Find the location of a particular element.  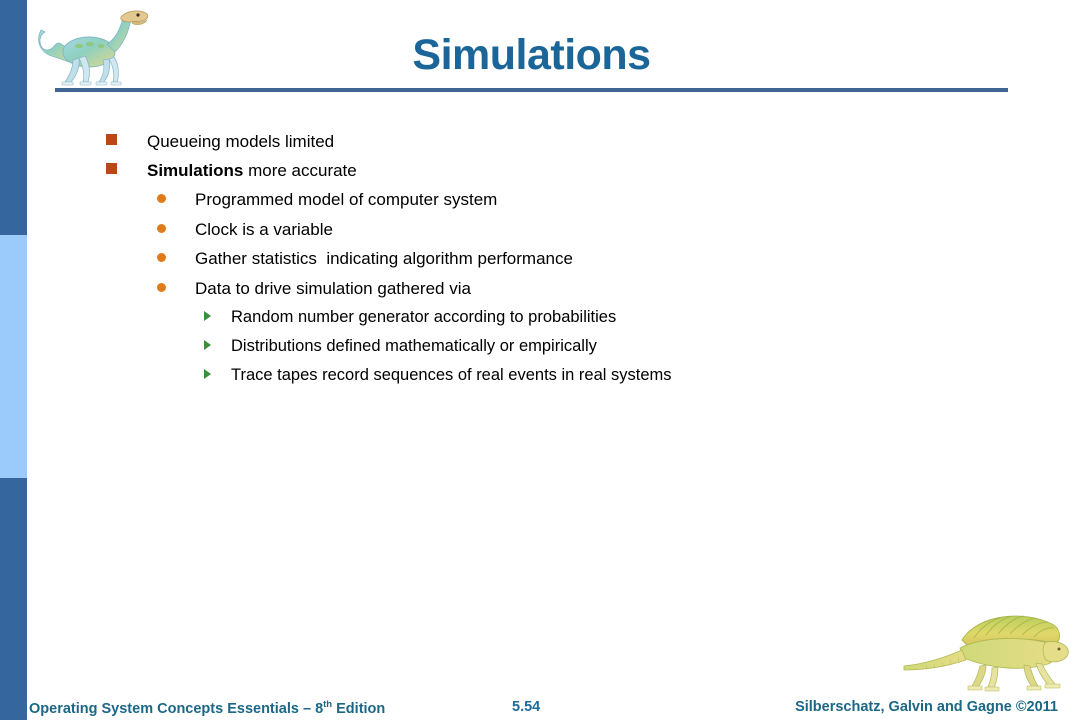

footer-book-ordinal: th is located at coordinates (328, 704).